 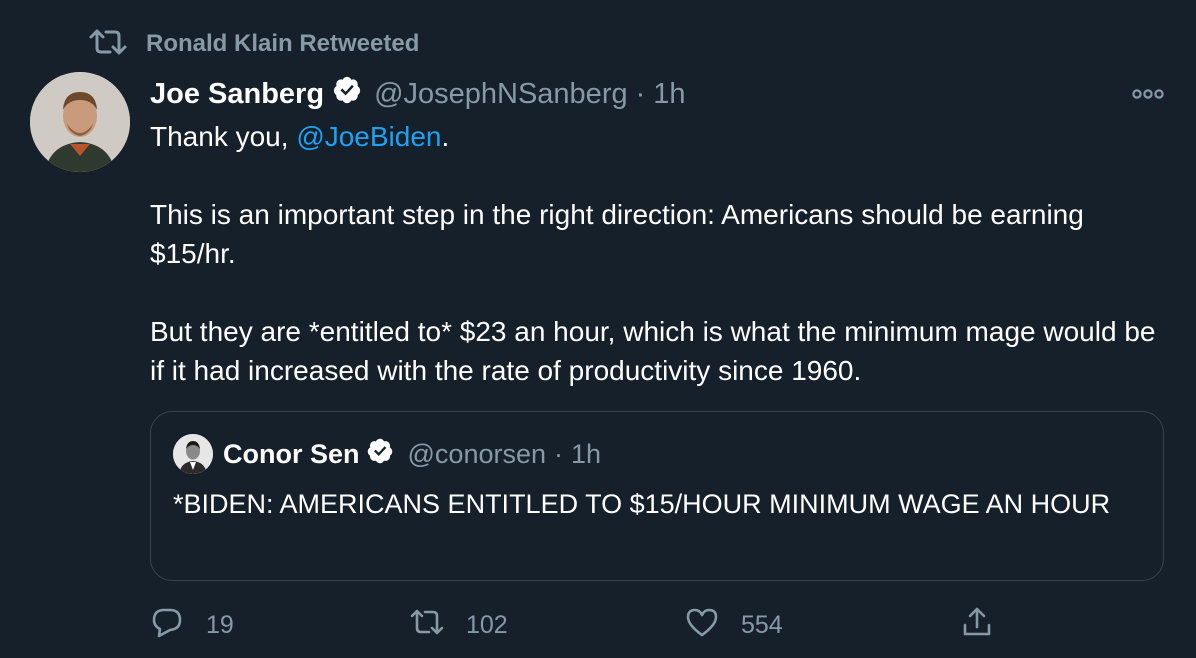 What do you see at coordinates (1148, 94) in the screenshot?
I see `more-options-icon` at bounding box center [1148, 94].